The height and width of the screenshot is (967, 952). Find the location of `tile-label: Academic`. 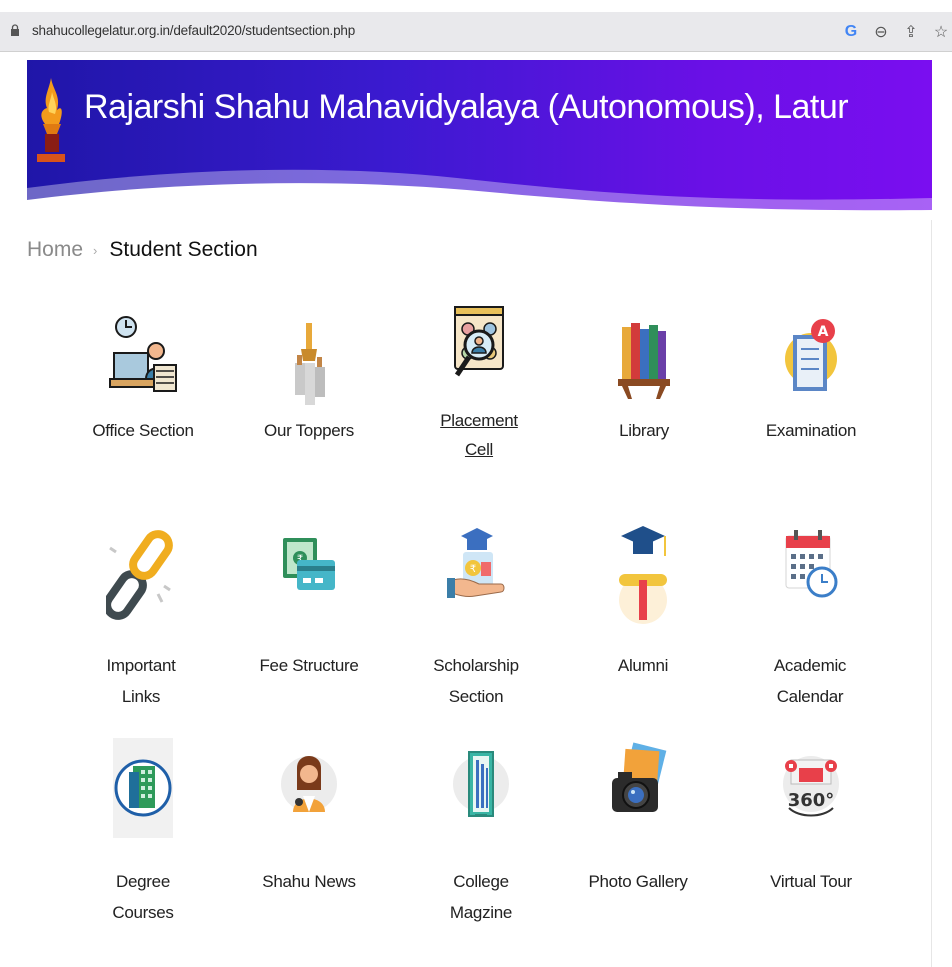

tile-label: Academic is located at coordinates (810, 665).